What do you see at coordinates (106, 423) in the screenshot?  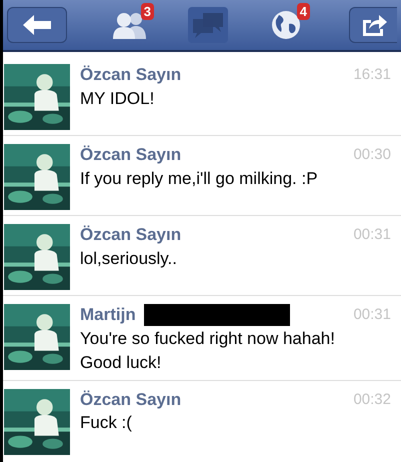 I see `message-text: Fuck :(` at bounding box center [106, 423].